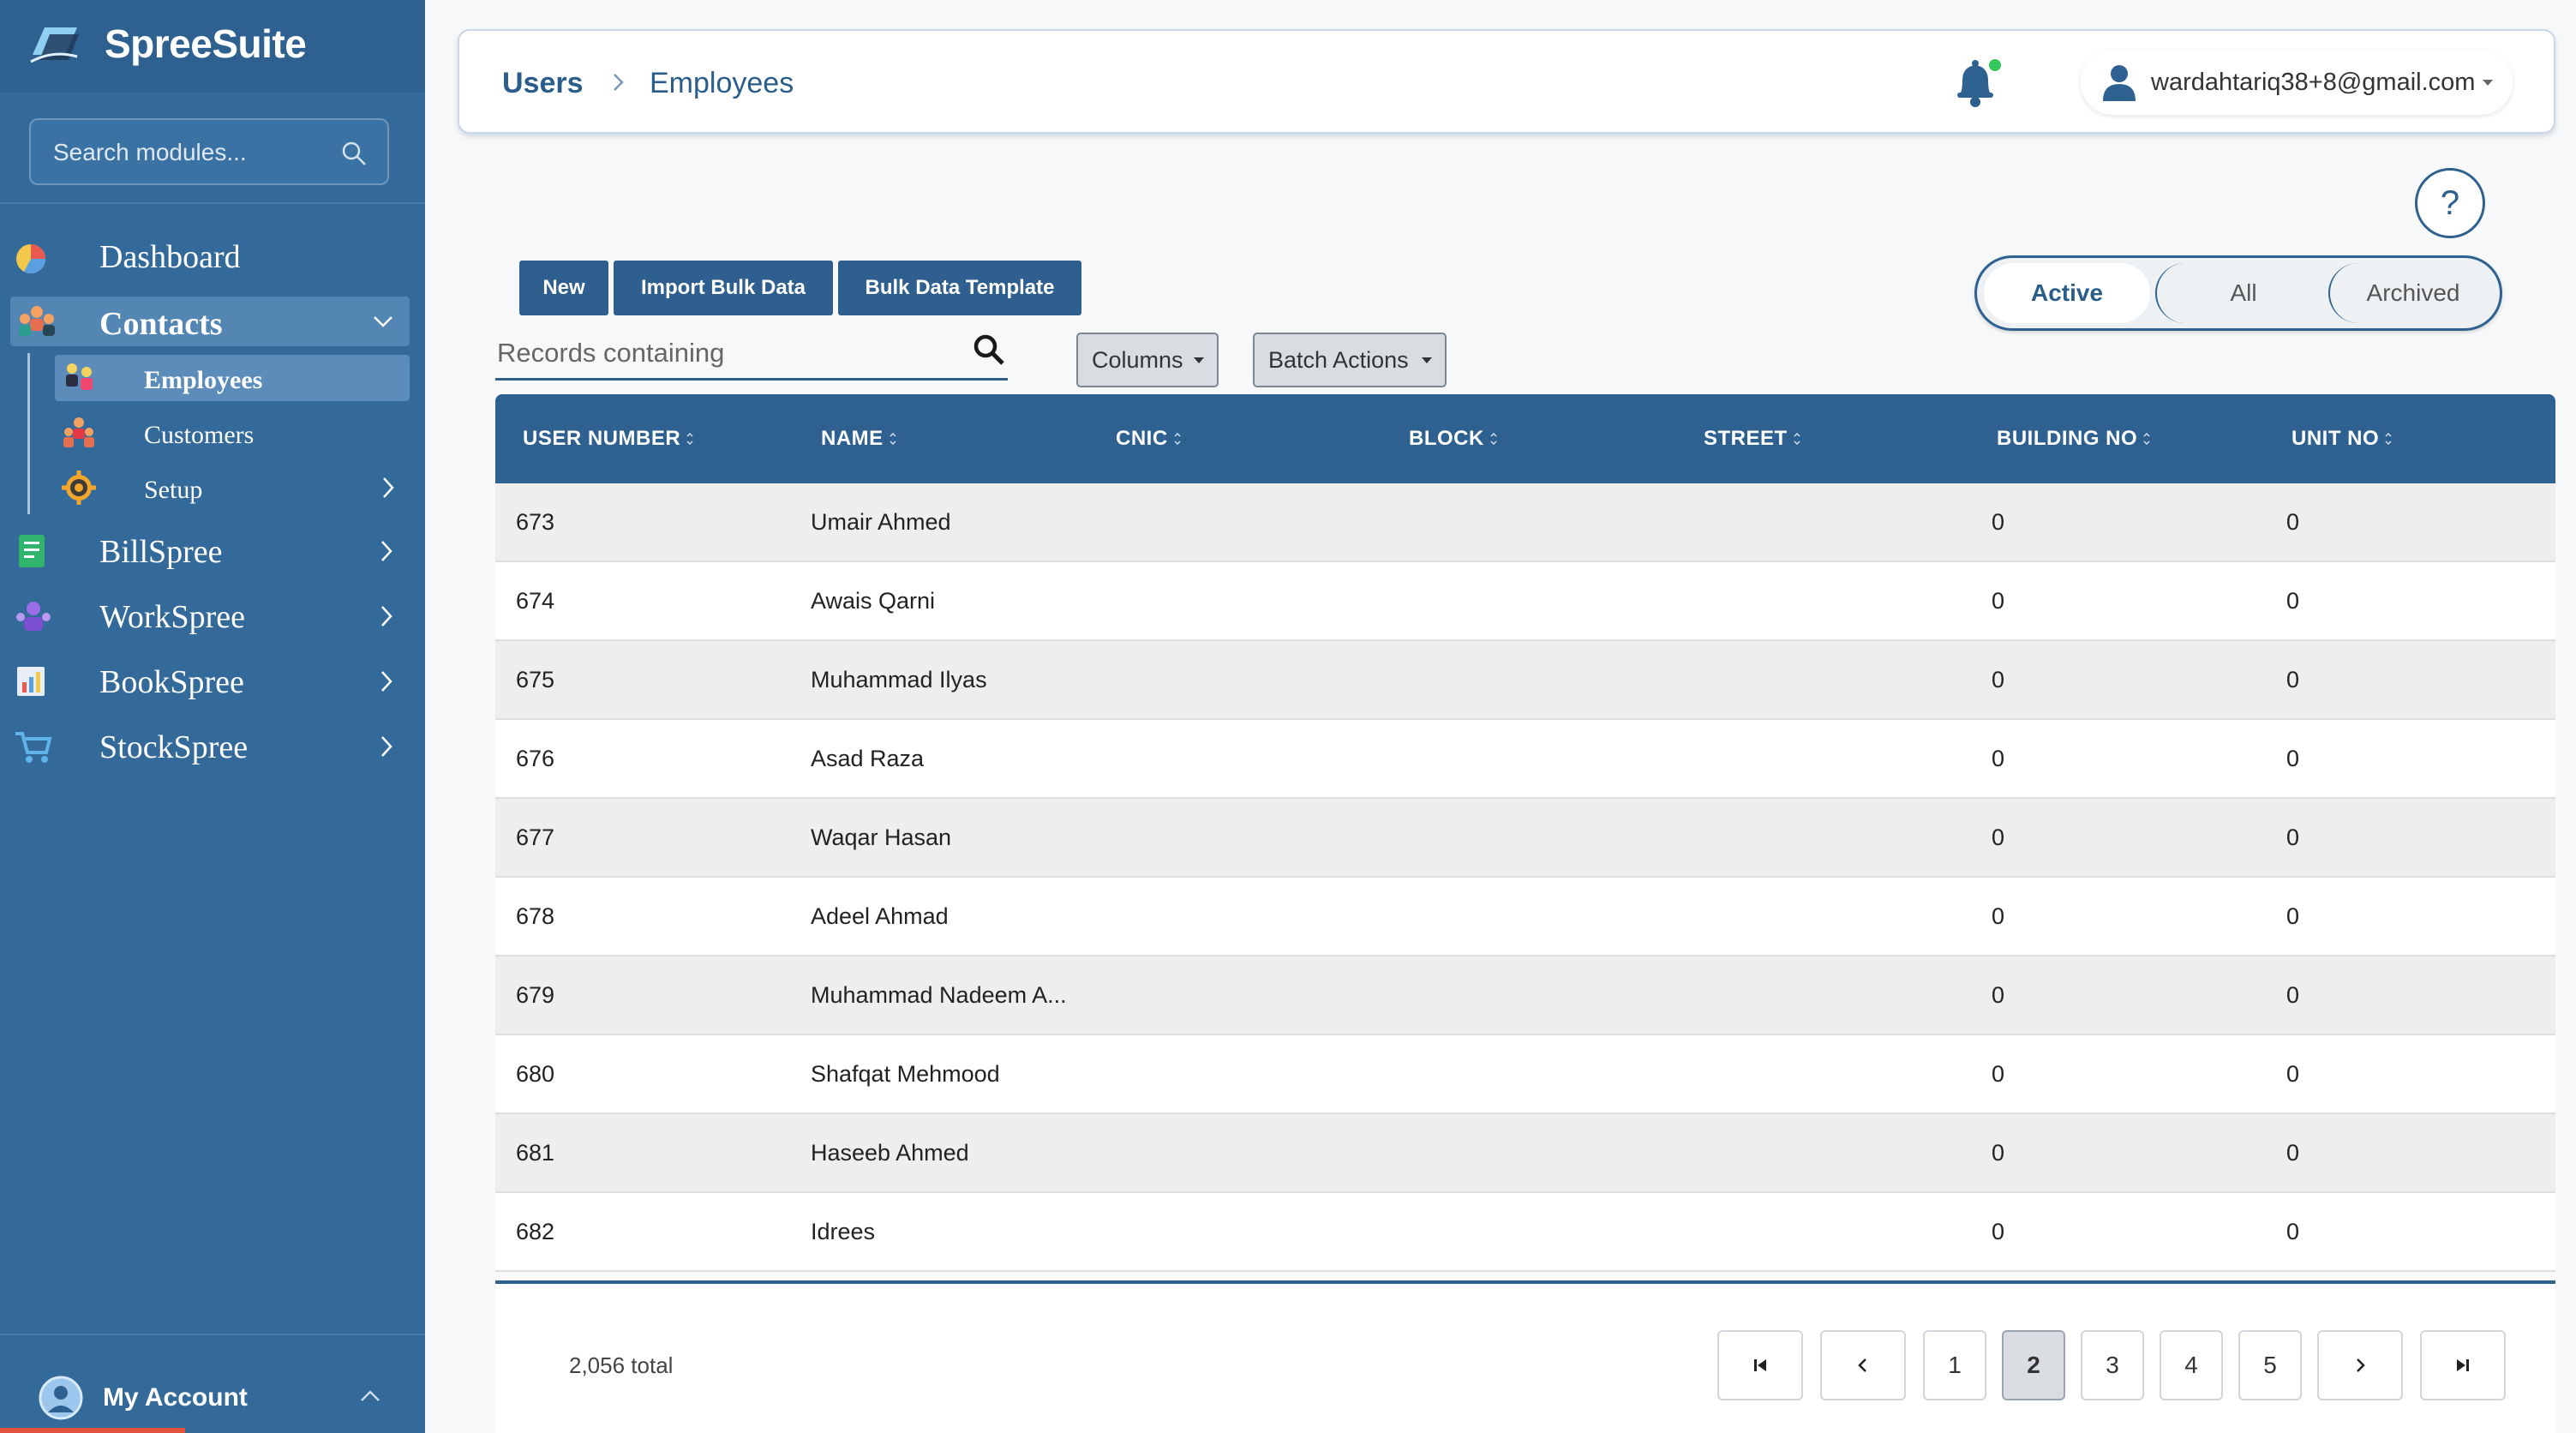 The height and width of the screenshot is (1433, 2576). Describe the element at coordinates (37, 321) in the screenshot. I see `people-icon` at that location.